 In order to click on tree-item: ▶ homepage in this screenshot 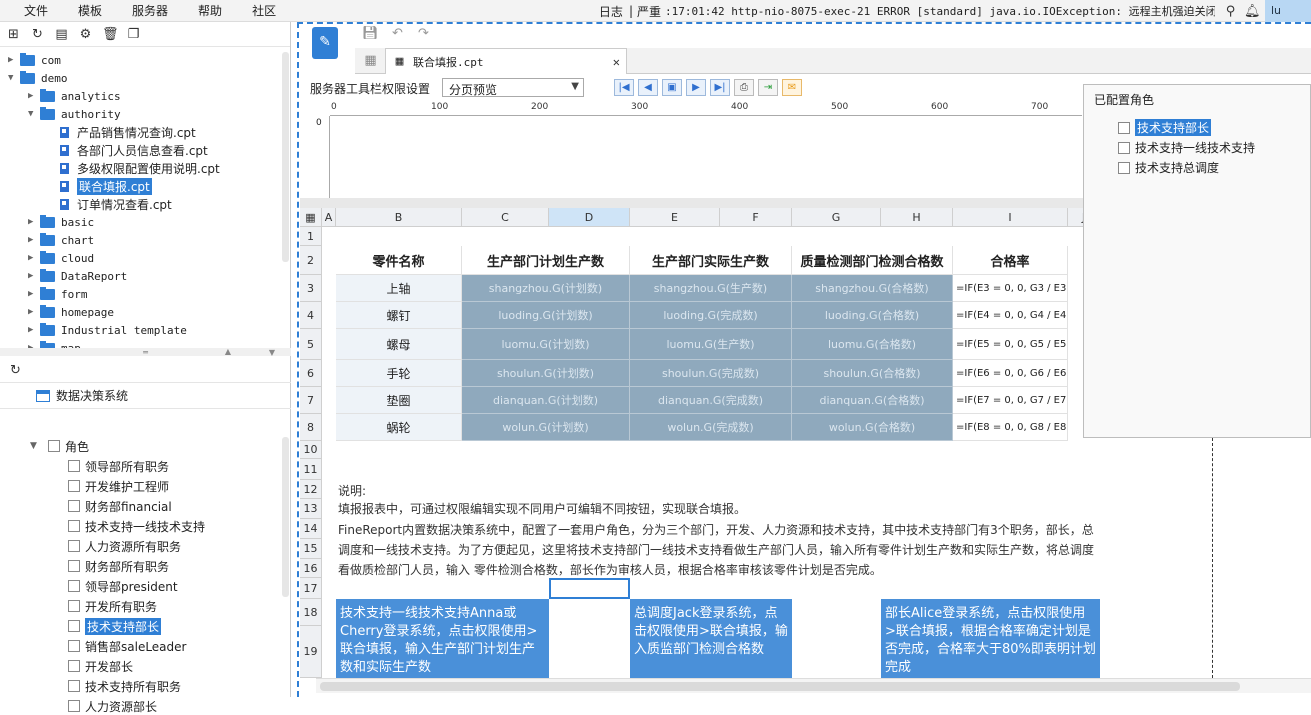, I will do `click(71, 312)`.